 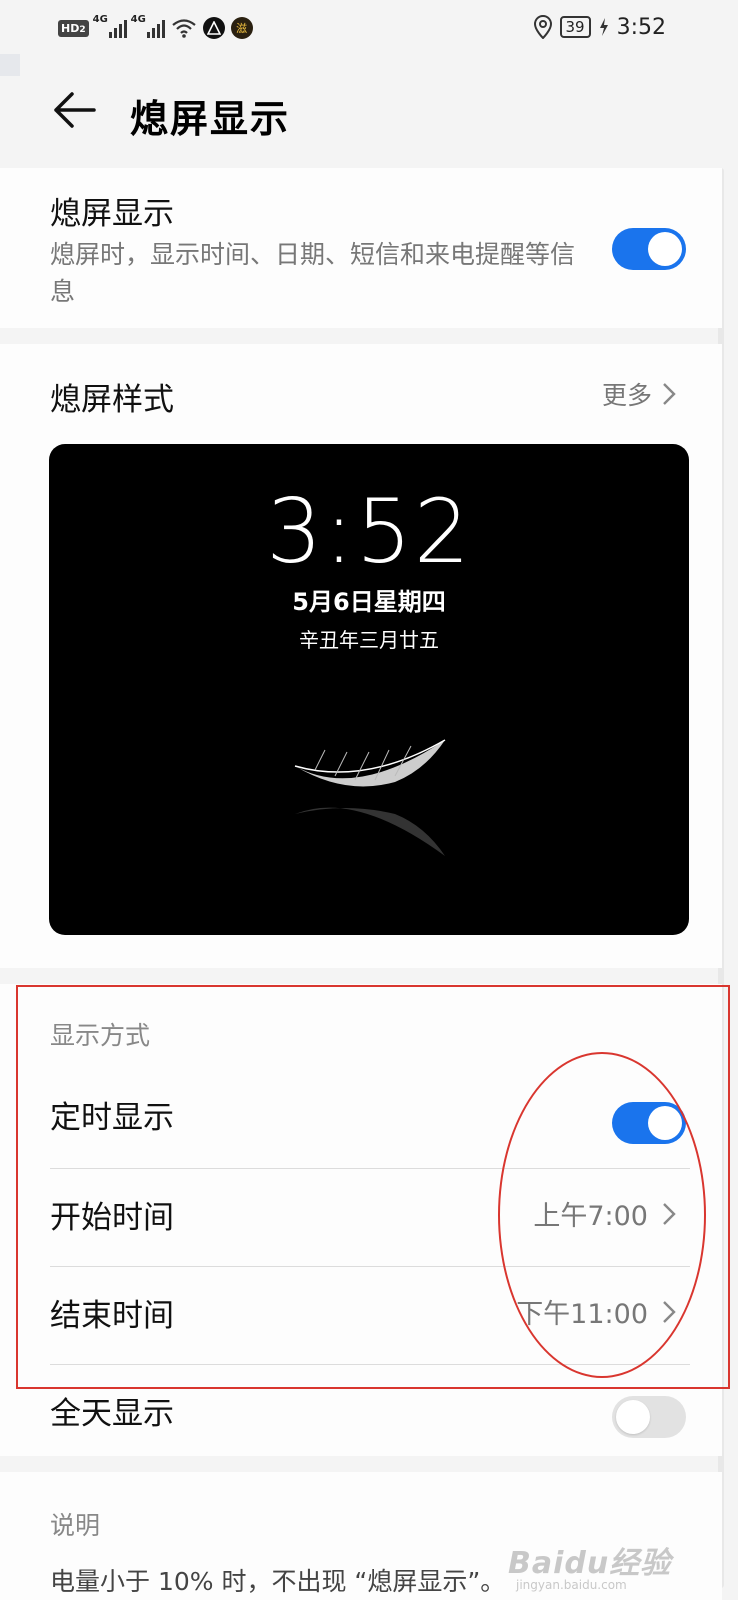 I want to click on aod-toggle-title: 熄屏显示, so click(x=112, y=214).